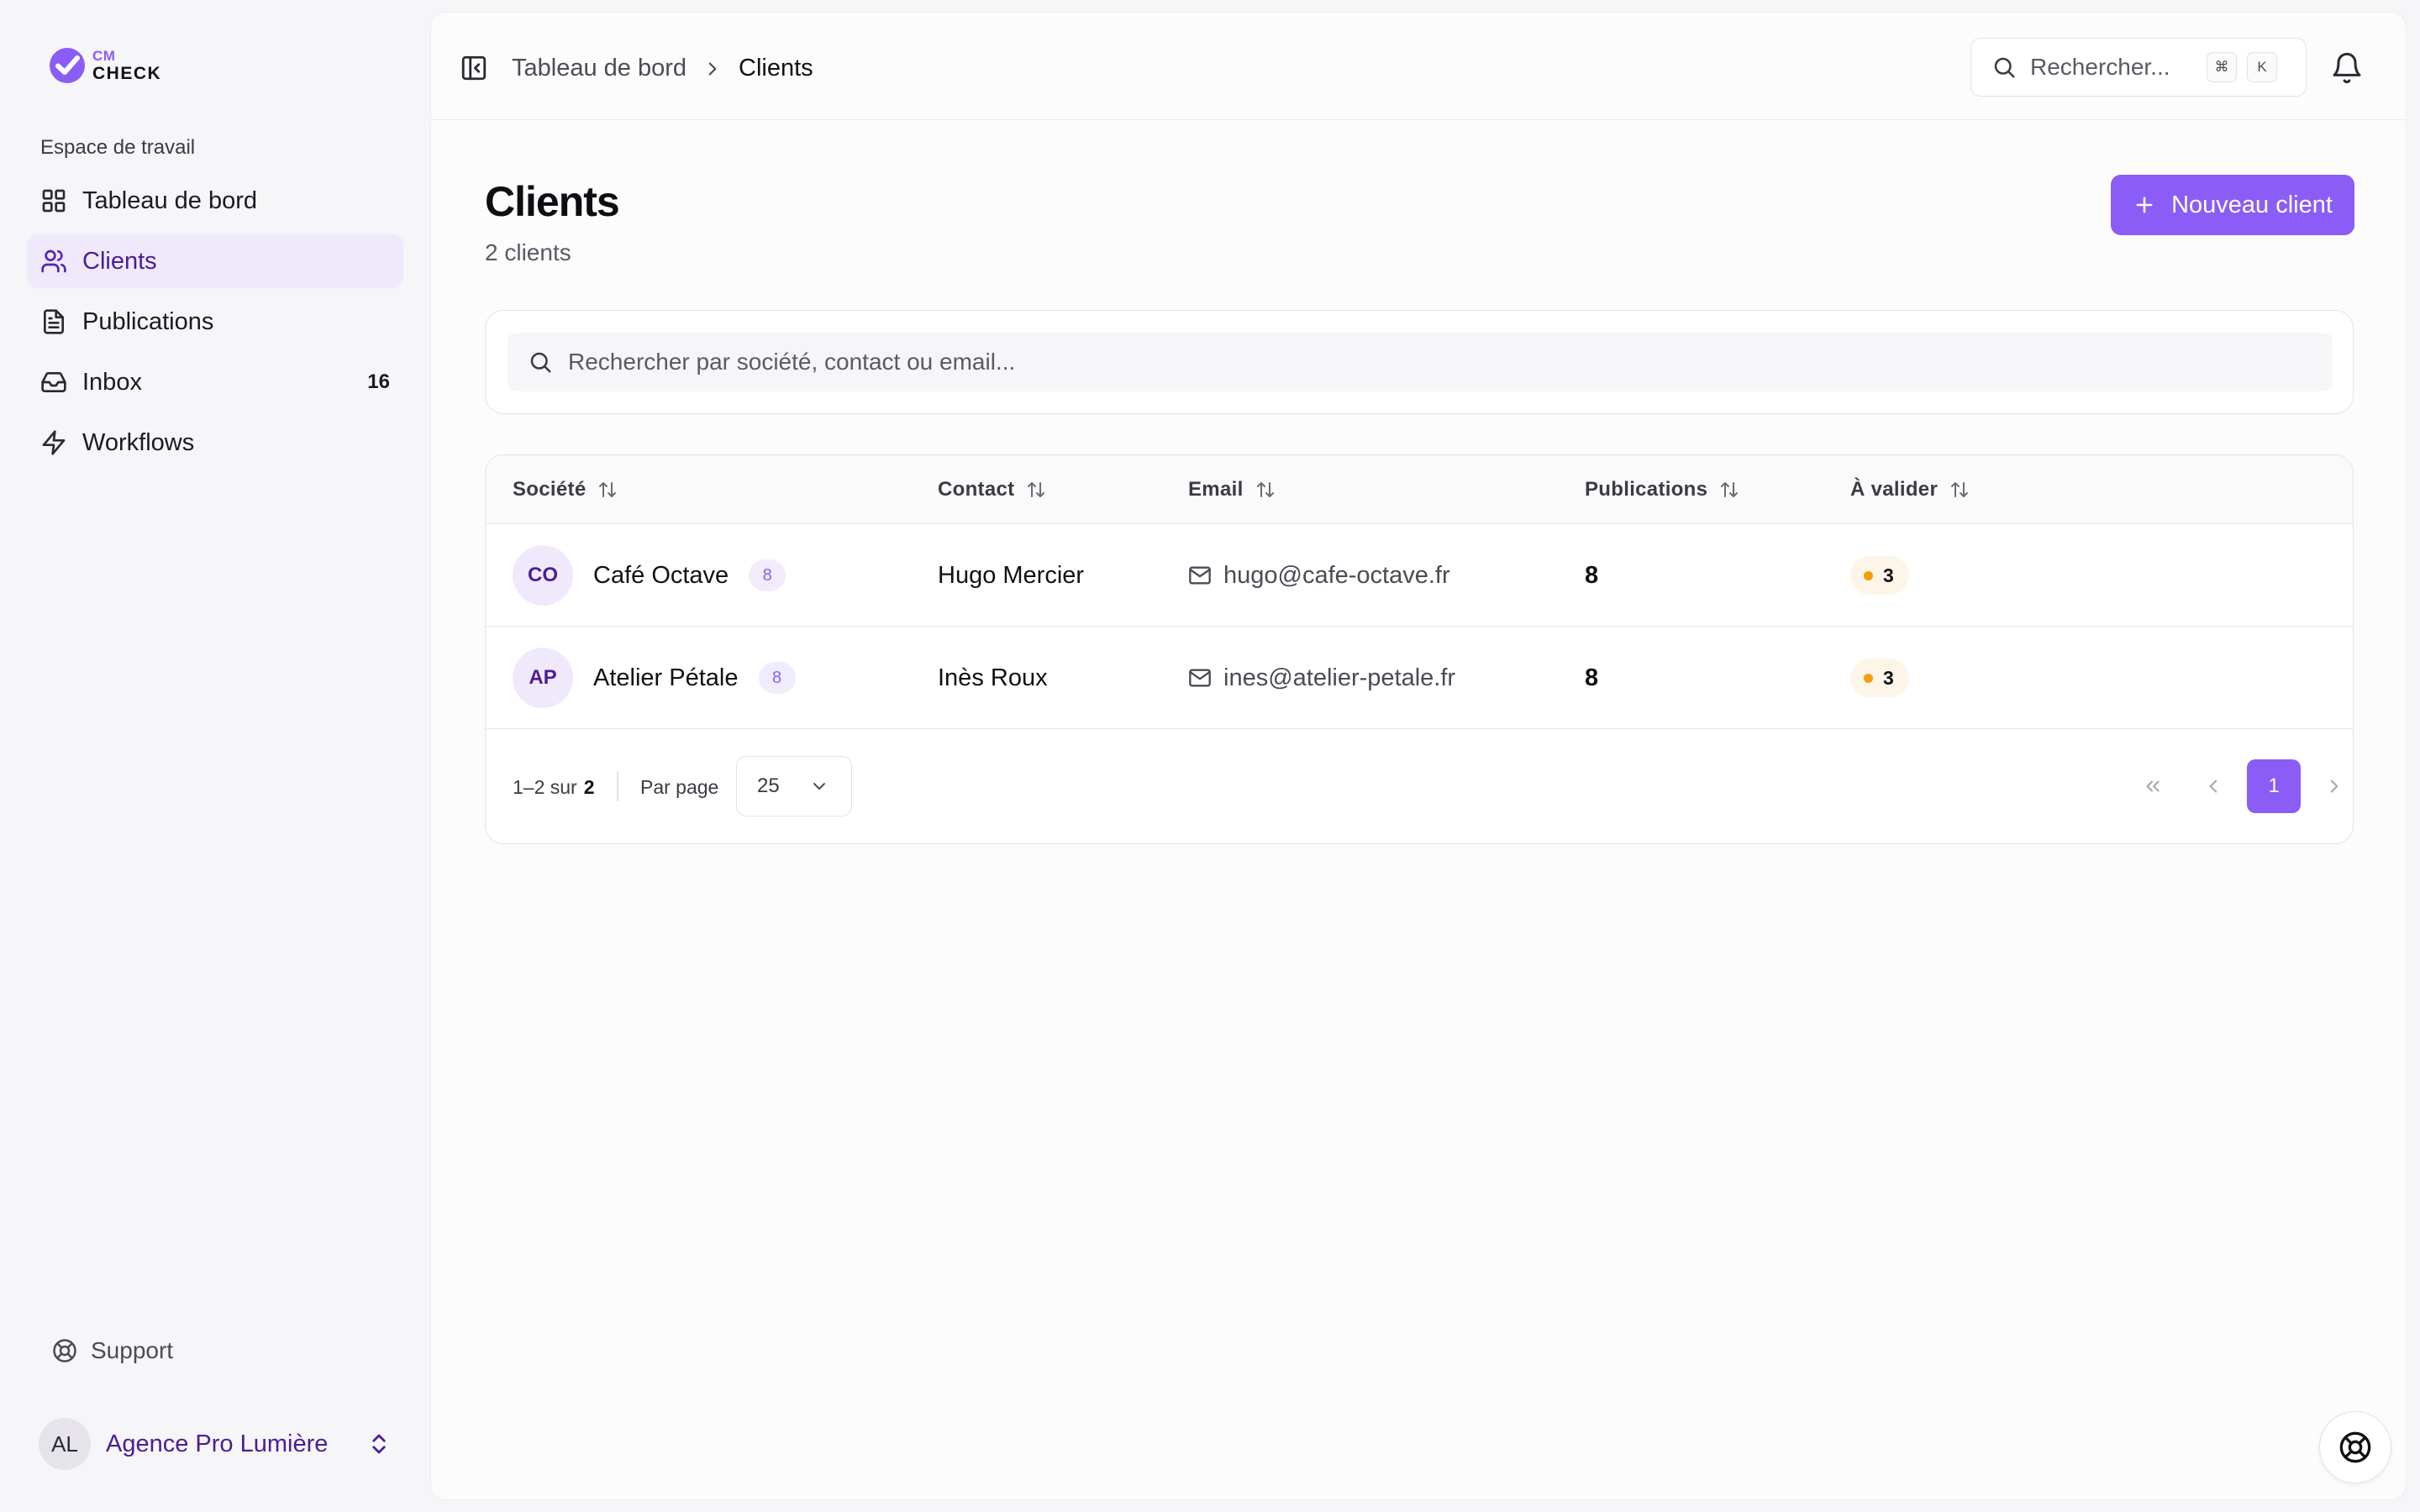 The width and height of the screenshot is (2420, 1512). I want to click on company-name: Café Octave, so click(661, 575).